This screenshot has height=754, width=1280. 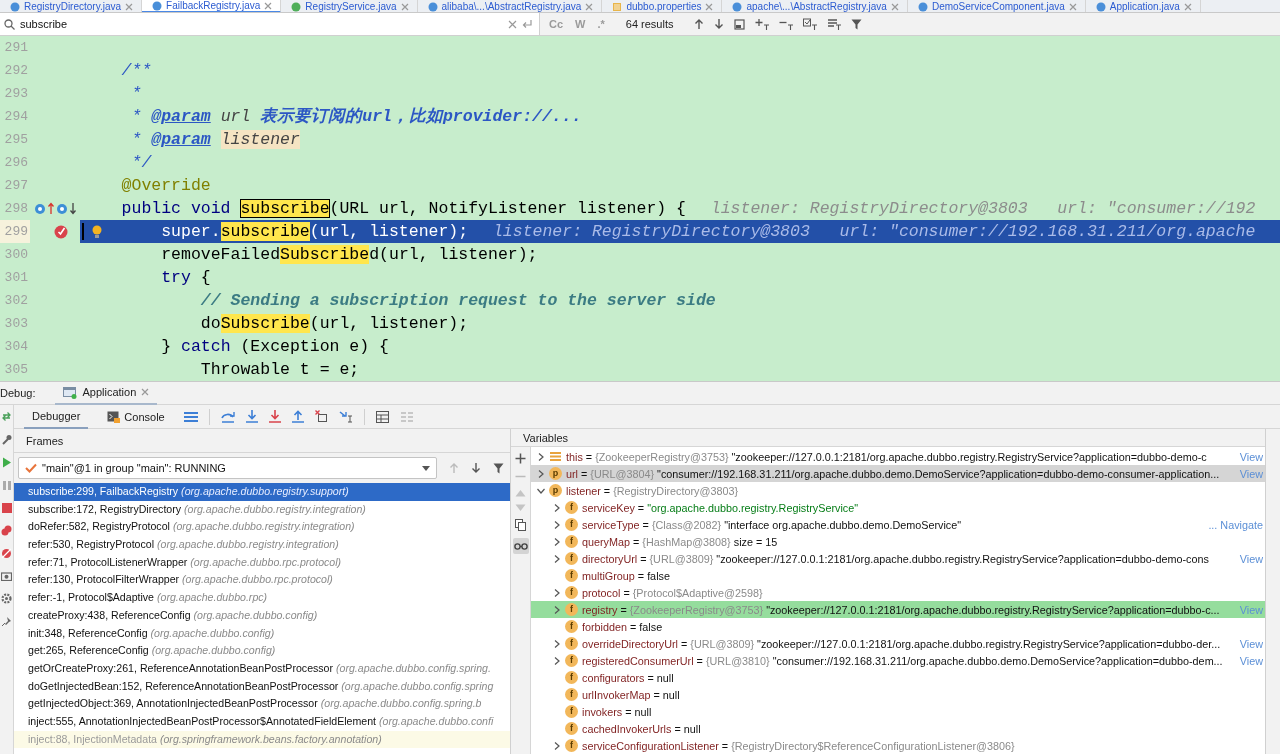 What do you see at coordinates (898, 711) in the screenshot?
I see `variable-row: f invokers = null` at bounding box center [898, 711].